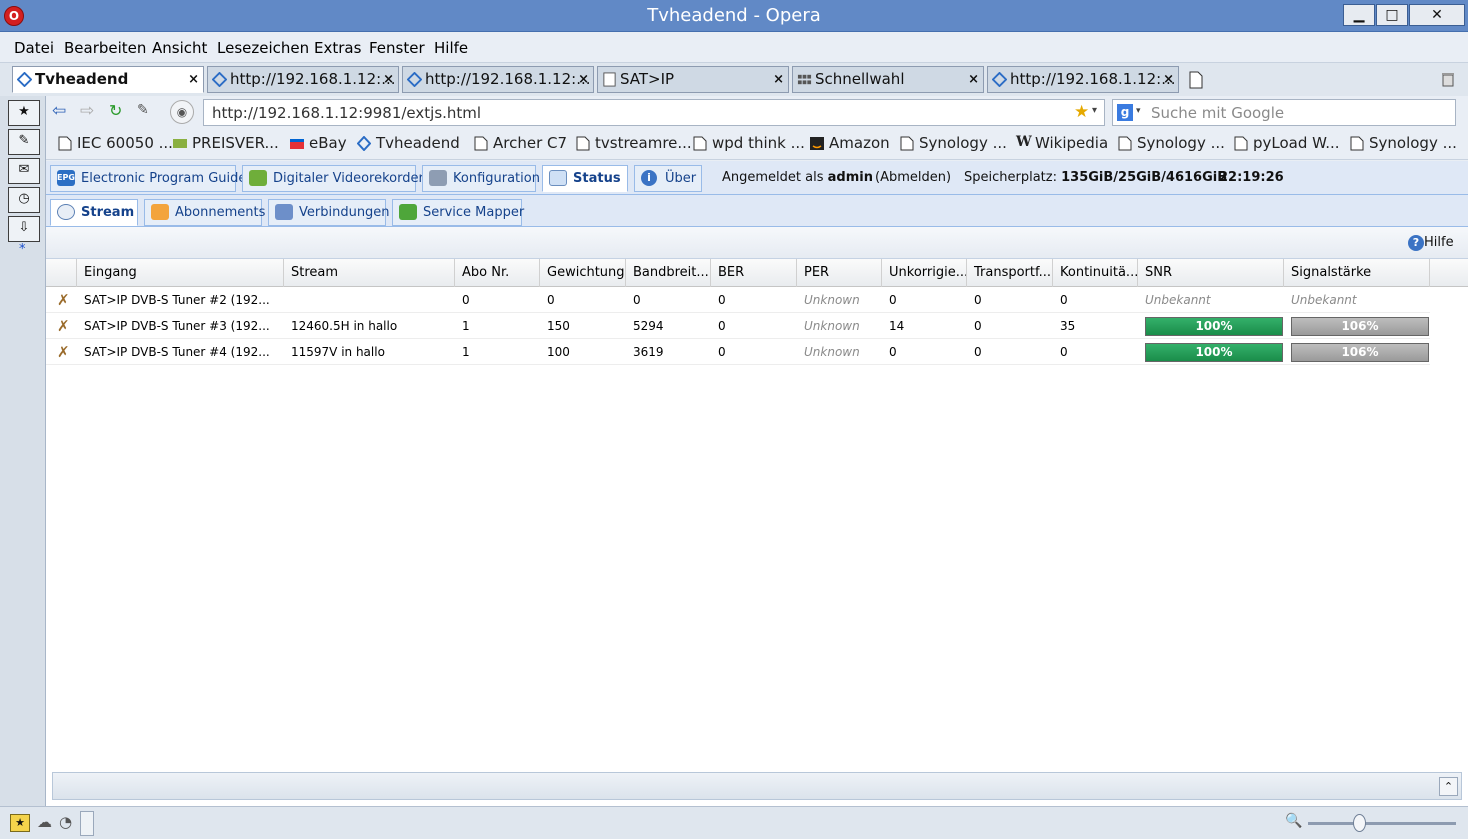 The height and width of the screenshot is (839, 1468). Describe the element at coordinates (1138, 111) in the screenshot. I see `search-engine-dropdown-icon: ▾` at that location.